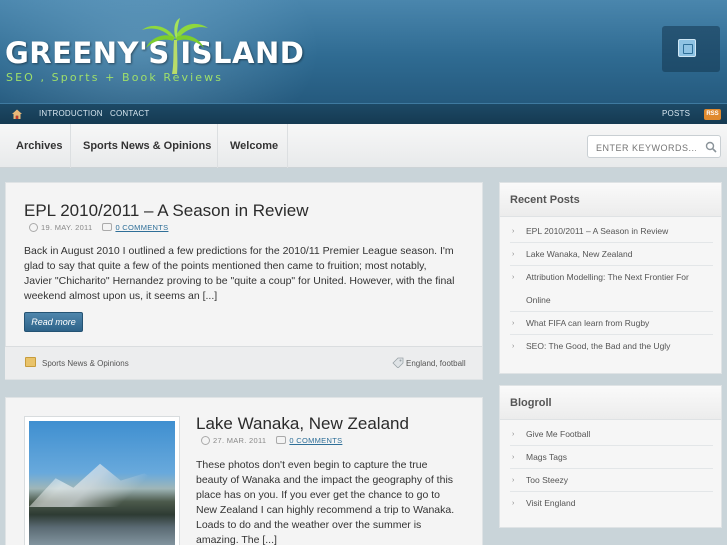 The width and height of the screenshot is (727, 545). Describe the element at coordinates (398, 362) in the screenshot. I see `tag-icon` at that location.